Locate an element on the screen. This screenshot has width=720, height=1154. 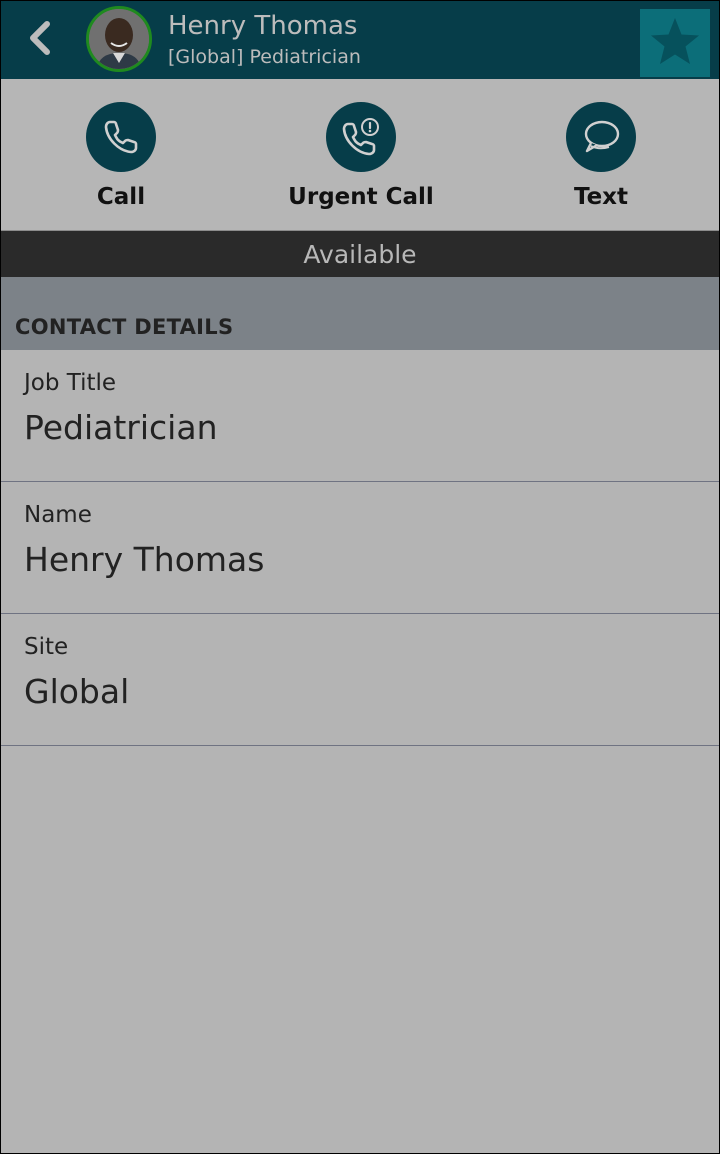
detail-label: Site is located at coordinates (46, 647).